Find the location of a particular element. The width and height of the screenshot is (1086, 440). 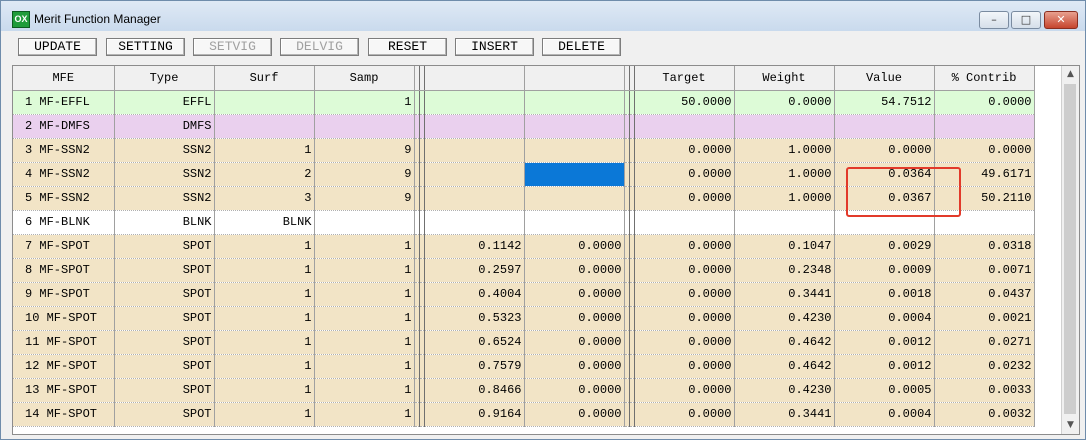

surf-cell: BLNK is located at coordinates (264, 222).